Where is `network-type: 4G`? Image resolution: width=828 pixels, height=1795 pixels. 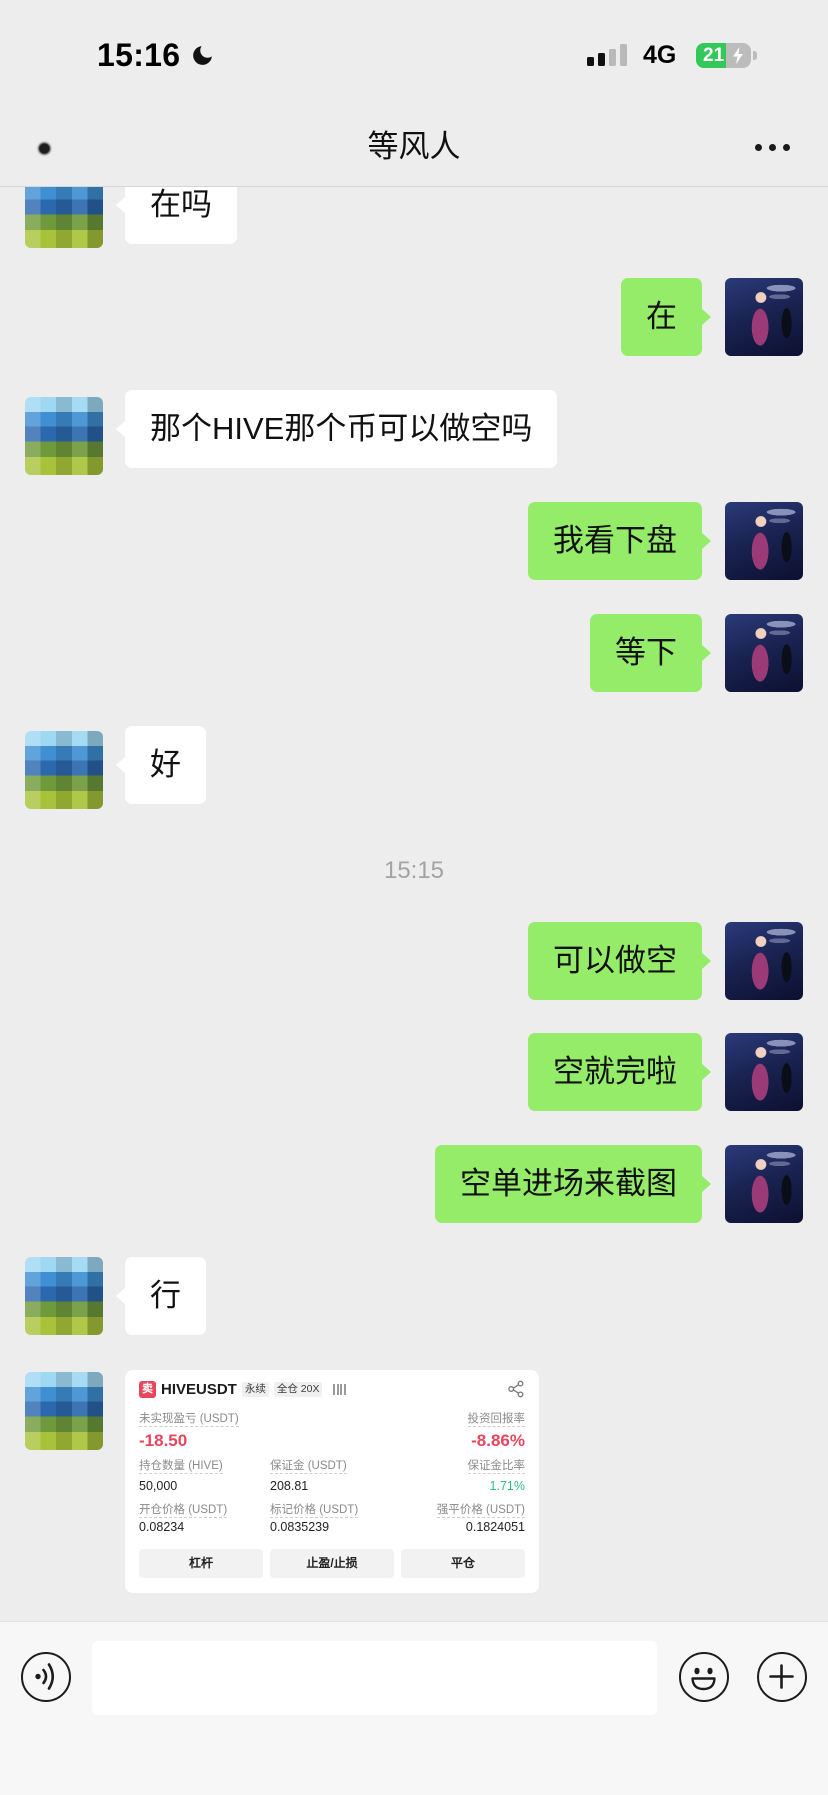
network-type: 4G is located at coordinates (660, 55).